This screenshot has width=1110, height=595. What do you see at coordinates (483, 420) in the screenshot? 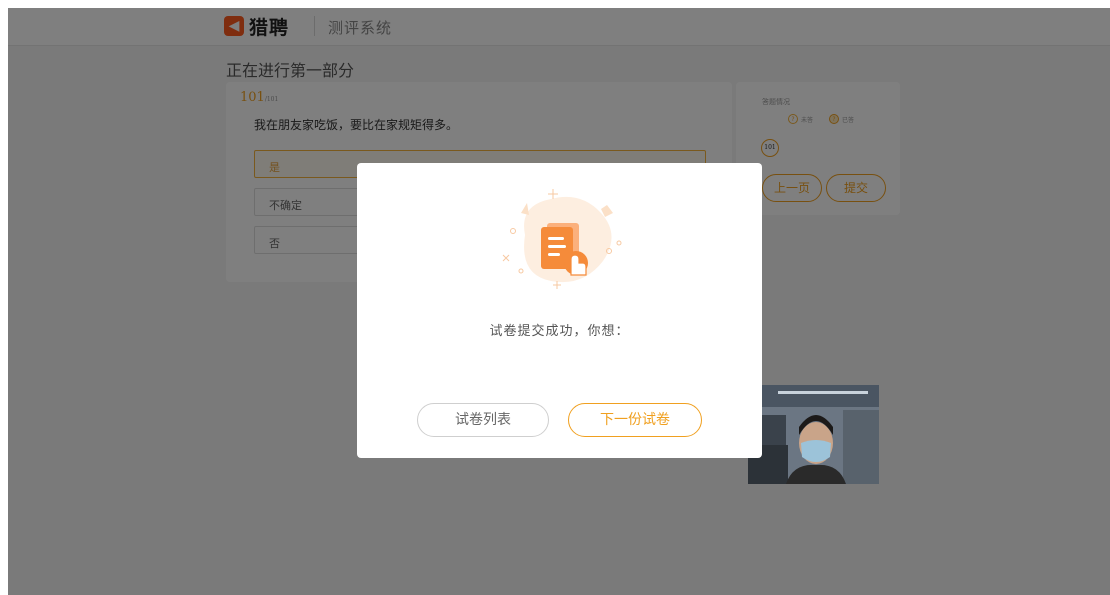
I see `exam-list-button: 试卷列表` at bounding box center [483, 420].